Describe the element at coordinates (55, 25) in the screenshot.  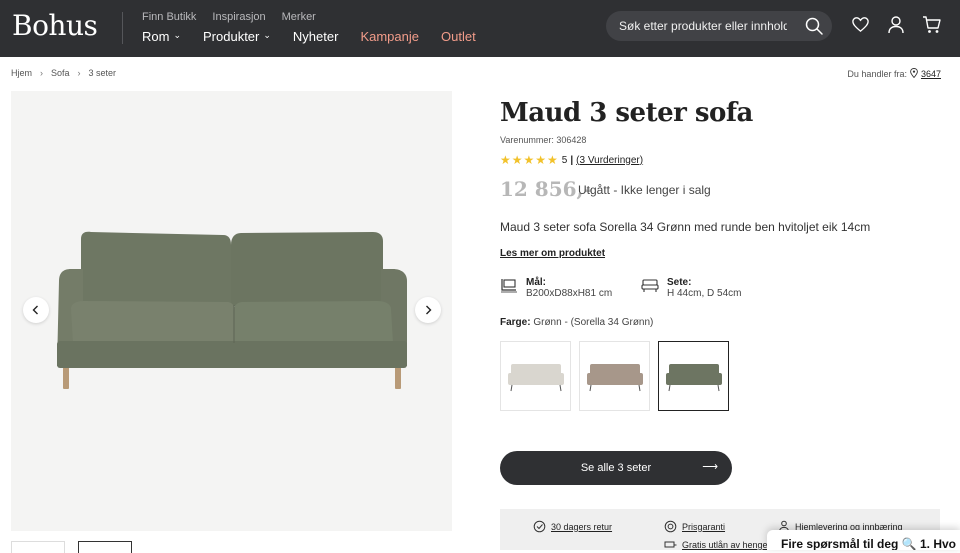
I see `bohus-logo: Bohus` at that location.